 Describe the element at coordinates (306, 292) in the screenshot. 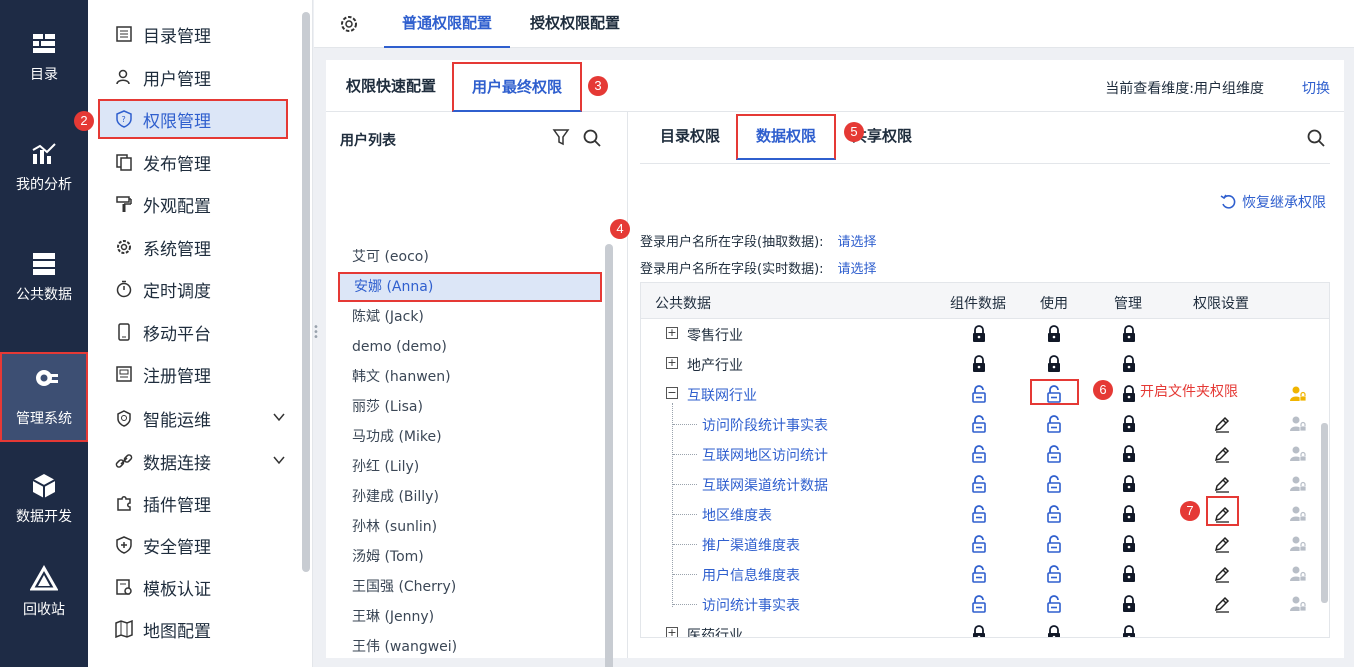

I see `menu-scrollbar` at that location.